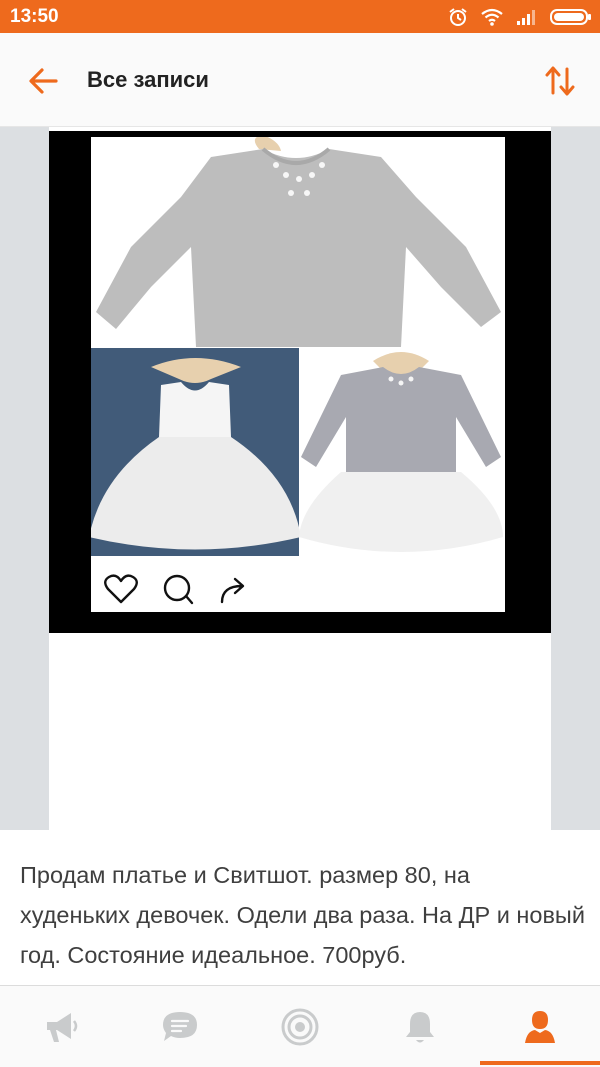 This screenshot has width=600, height=1067. What do you see at coordinates (570, 17) in the screenshot?
I see `battery-icon` at bounding box center [570, 17].